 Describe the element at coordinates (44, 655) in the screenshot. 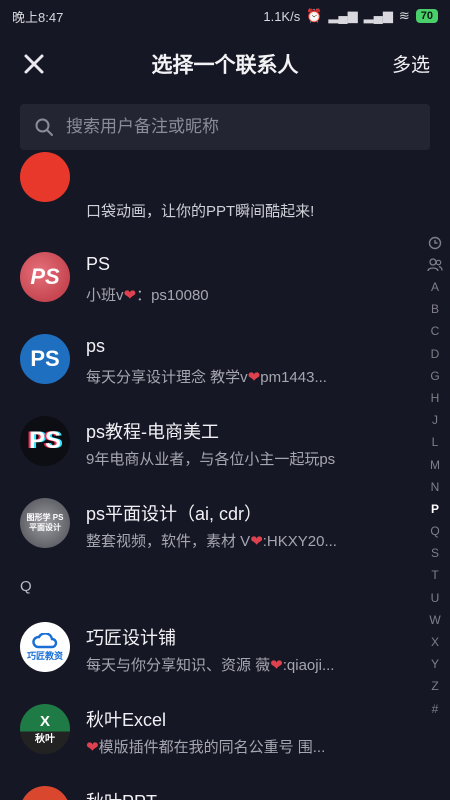

I see `avatar-text: 巧匠教资` at that location.